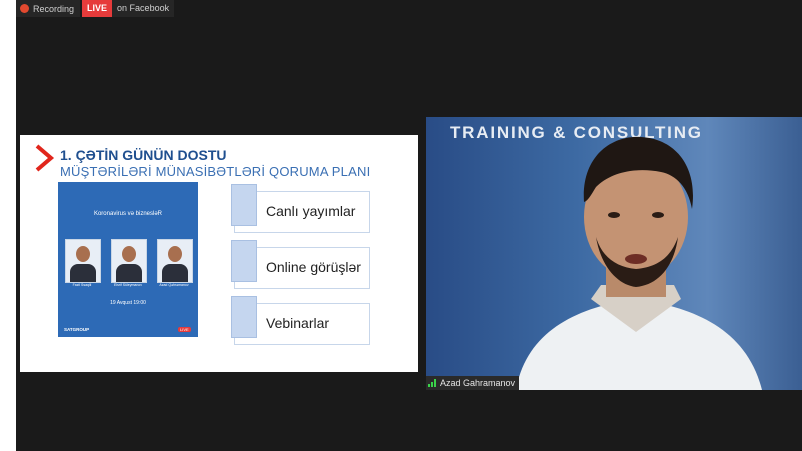 This screenshot has height=451, width=802. I want to click on poster-title: Koronavirus və biznesləR, so click(128, 214).